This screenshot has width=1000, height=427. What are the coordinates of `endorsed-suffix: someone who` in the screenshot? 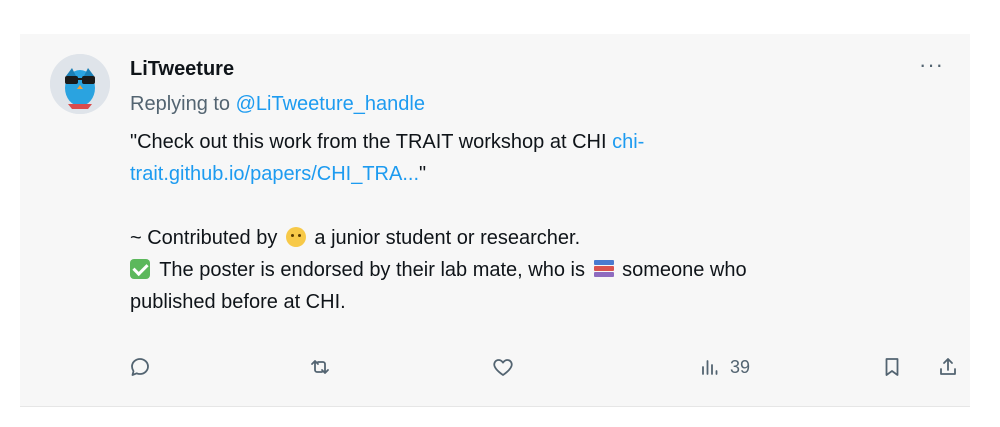 It's located at (681, 270).